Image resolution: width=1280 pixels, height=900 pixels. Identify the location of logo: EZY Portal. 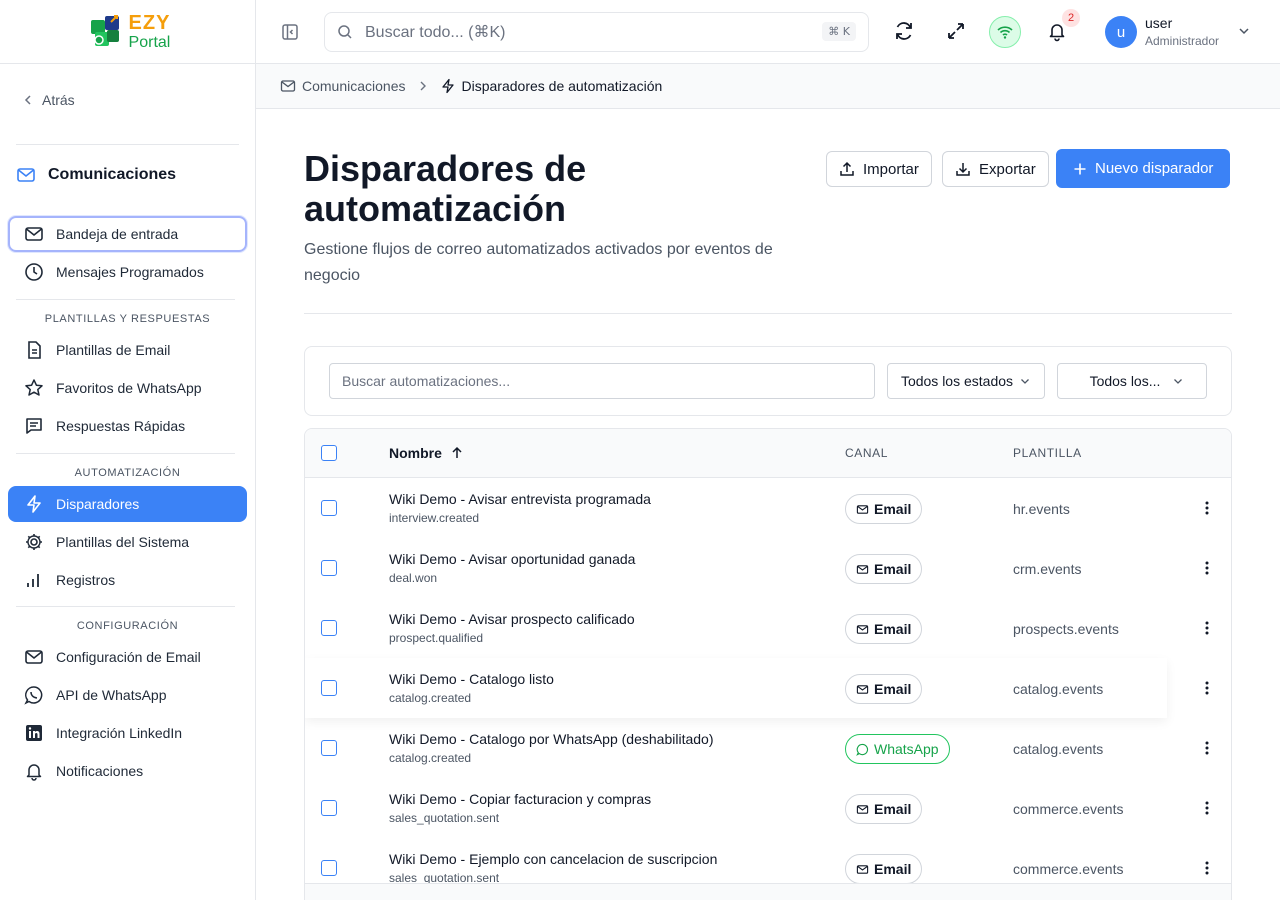
(127, 32).